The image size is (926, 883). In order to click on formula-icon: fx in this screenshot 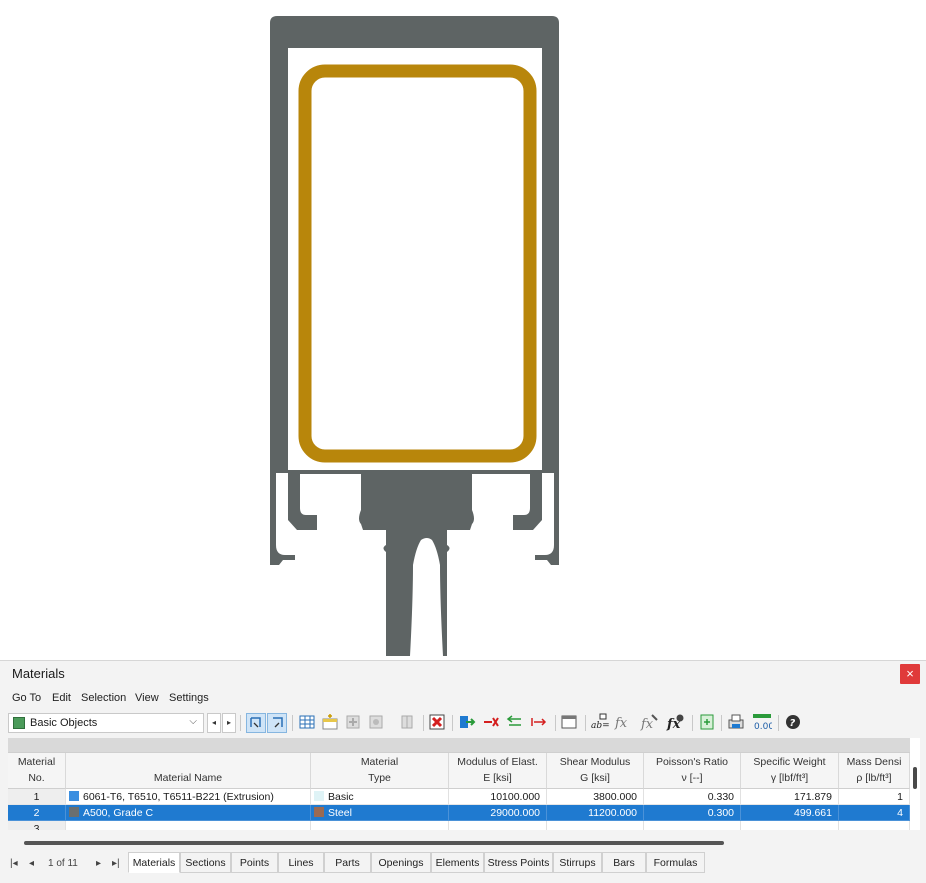, I will do `click(624, 723)`.